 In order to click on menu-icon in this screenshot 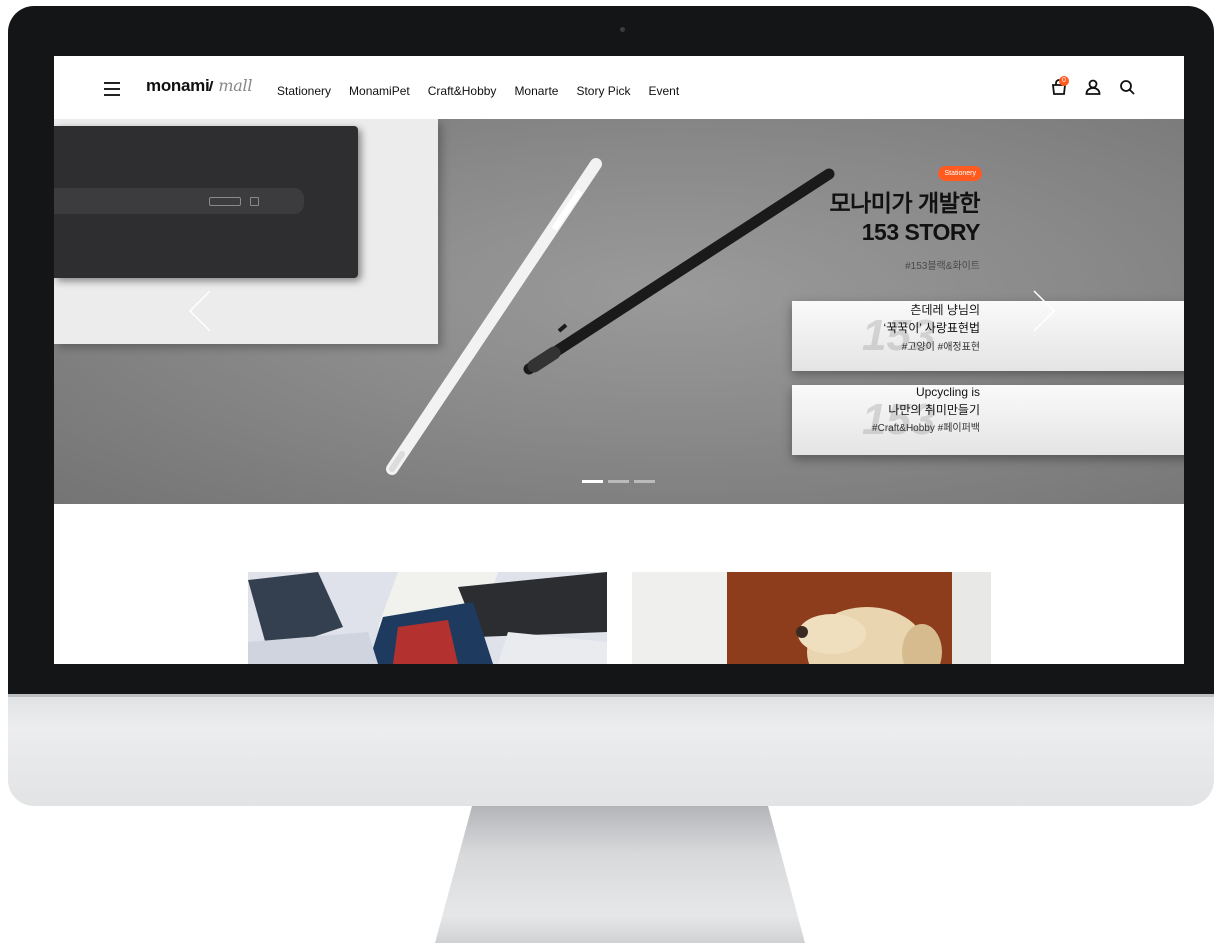, I will do `click(112, 89)`.